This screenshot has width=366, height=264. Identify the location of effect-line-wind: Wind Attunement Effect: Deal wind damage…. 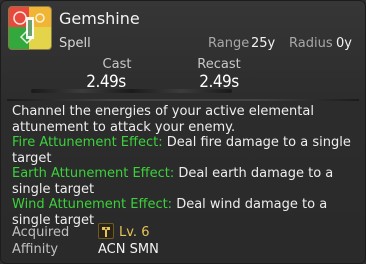
(184, 212).